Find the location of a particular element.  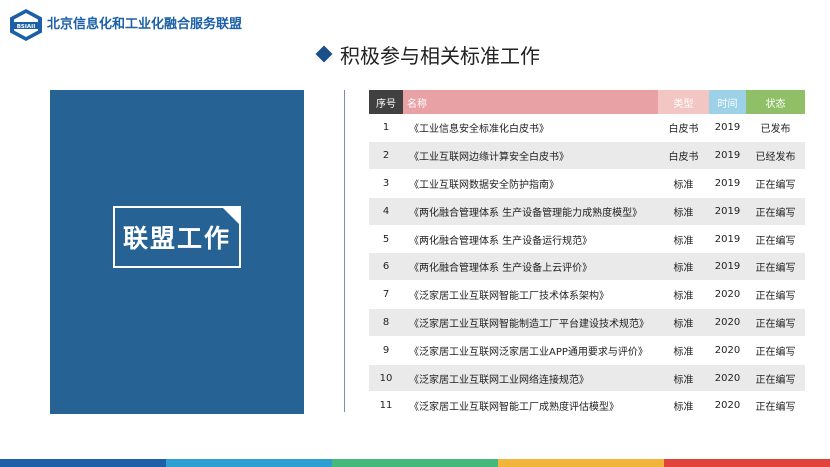

header-name: 名称 is located at coordinates (530, 102).